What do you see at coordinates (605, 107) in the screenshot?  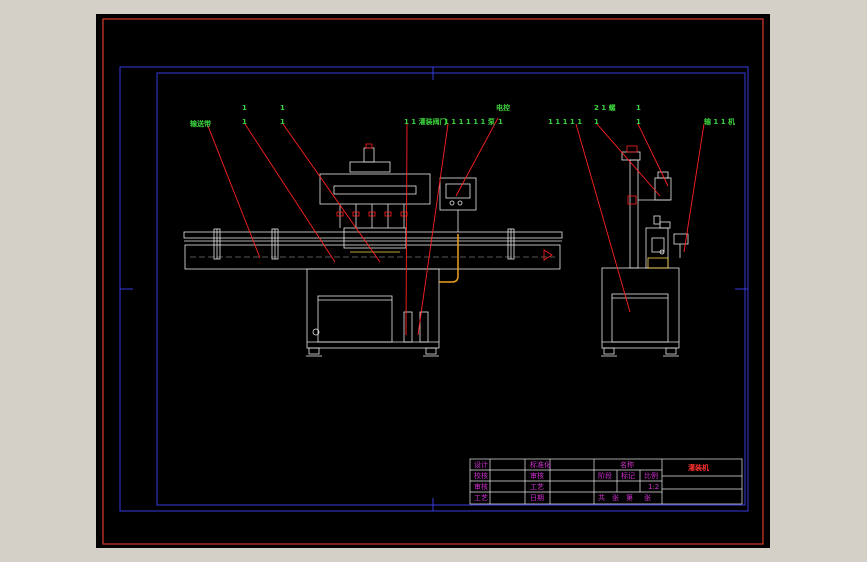 I see `callout-screw: 2 1 螺` at bounding box center [605, 107].